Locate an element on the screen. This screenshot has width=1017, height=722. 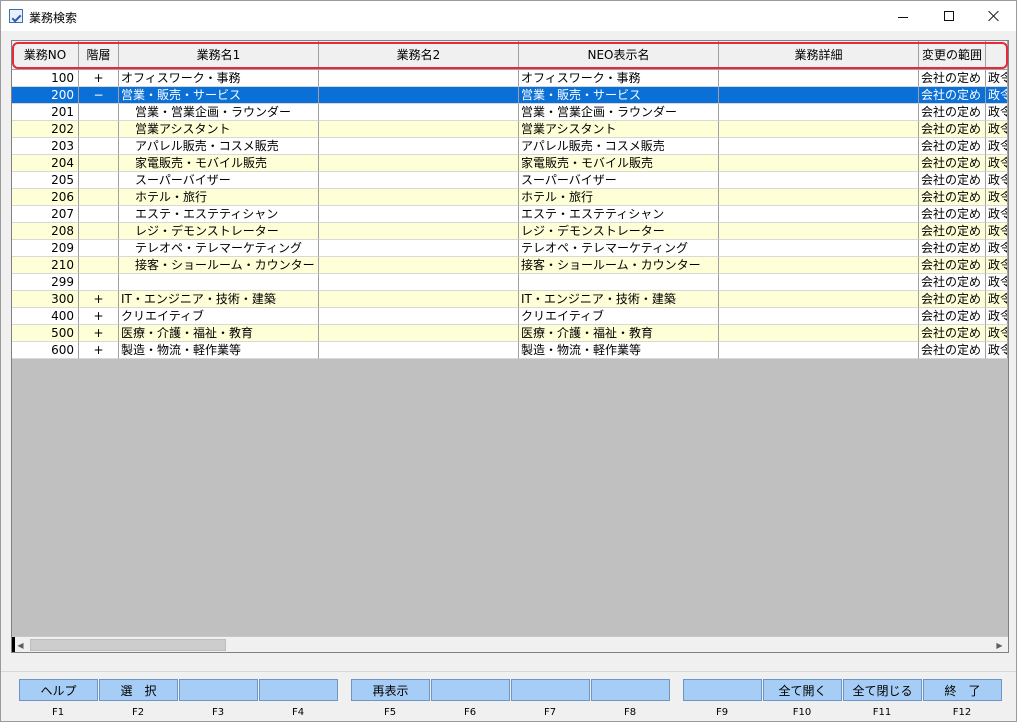
cell-name1: レジ・デモンストレーター is located at coordinates (219, 231).